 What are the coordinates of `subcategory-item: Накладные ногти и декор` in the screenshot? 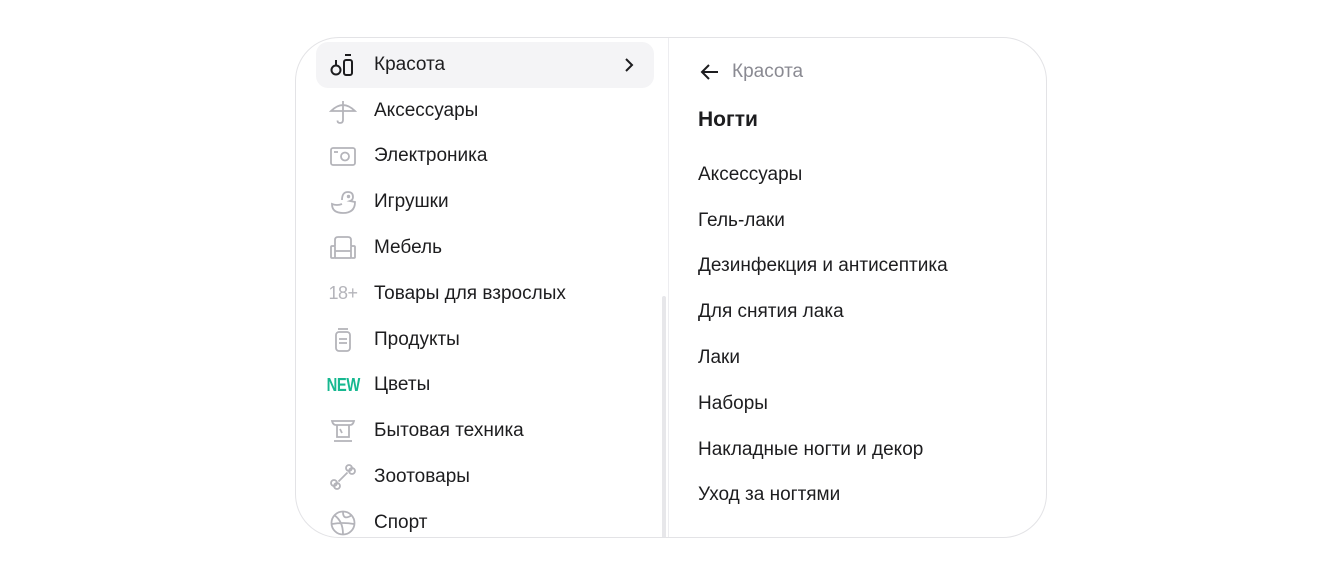 It's located at (823, 450).